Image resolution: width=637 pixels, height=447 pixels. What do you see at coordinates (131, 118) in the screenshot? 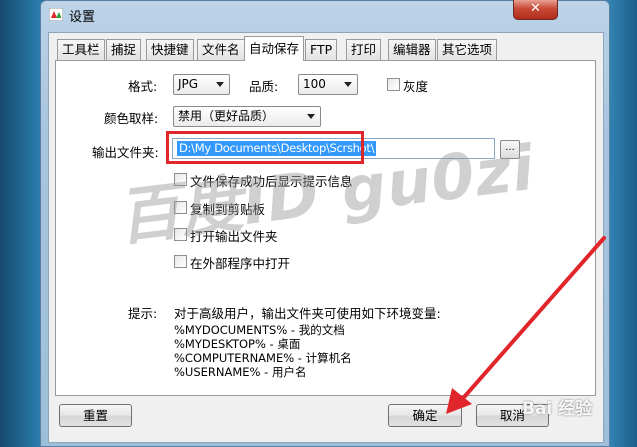
I see `color-sampling-label: 颜色取样:` at bounding box center [131, 118].